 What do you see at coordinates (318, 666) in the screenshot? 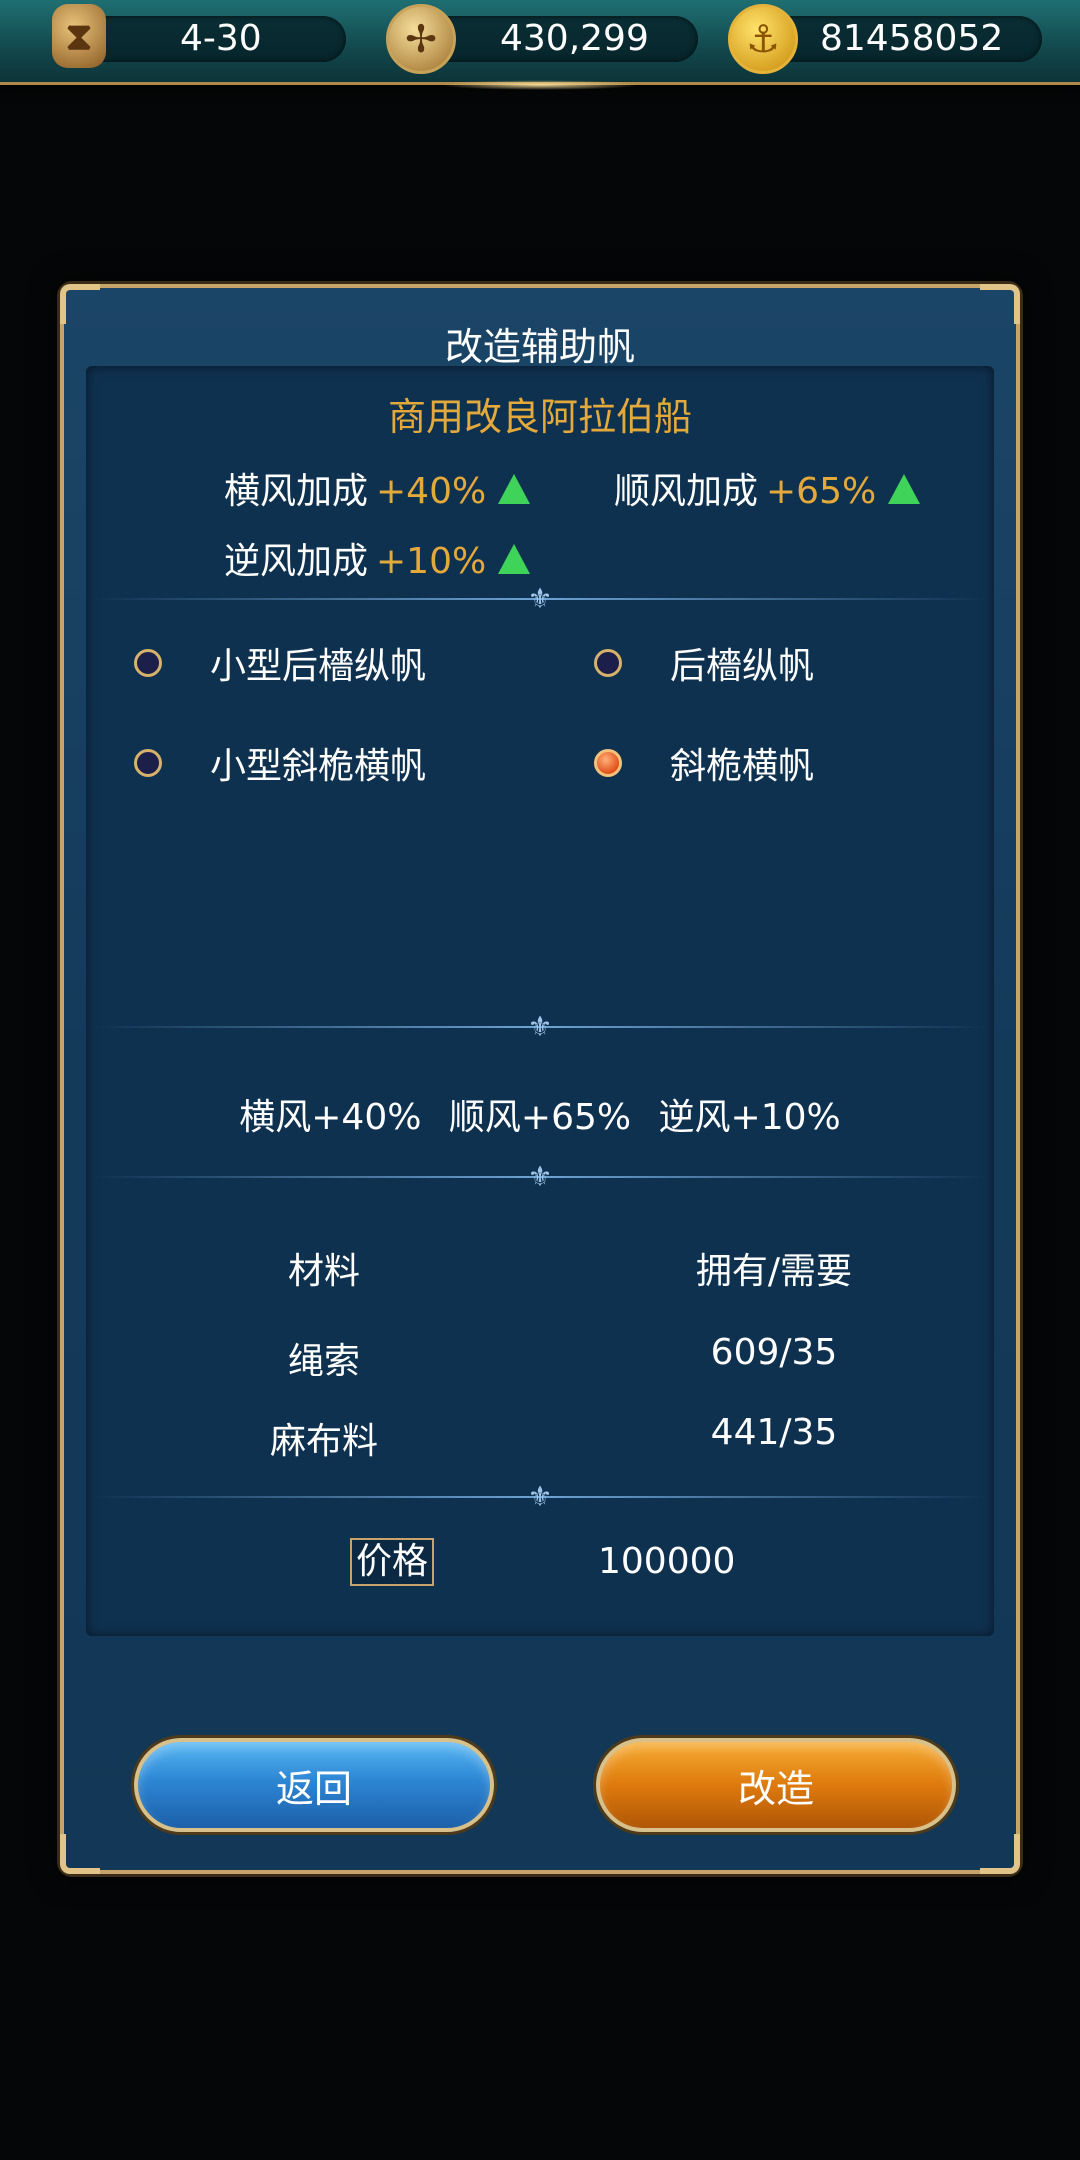
I see `option-label: 小型后檣纵帆` at bounding box center [318, 666].